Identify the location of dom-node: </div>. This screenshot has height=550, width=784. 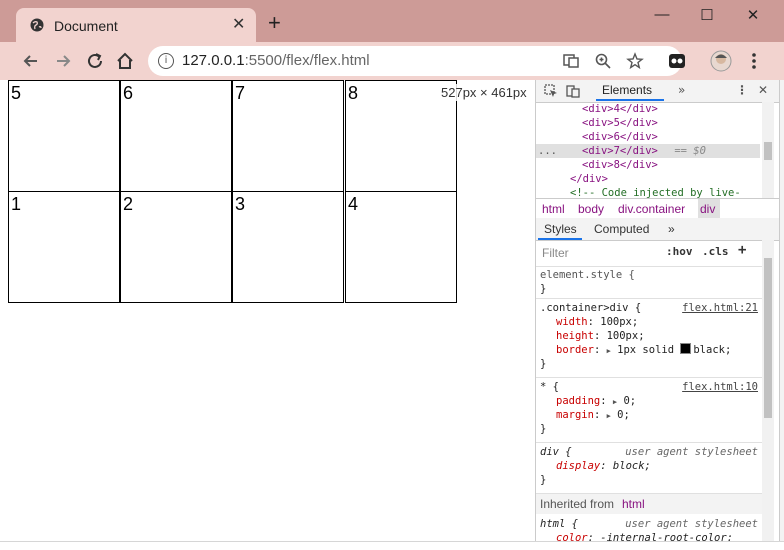
(589, 179).